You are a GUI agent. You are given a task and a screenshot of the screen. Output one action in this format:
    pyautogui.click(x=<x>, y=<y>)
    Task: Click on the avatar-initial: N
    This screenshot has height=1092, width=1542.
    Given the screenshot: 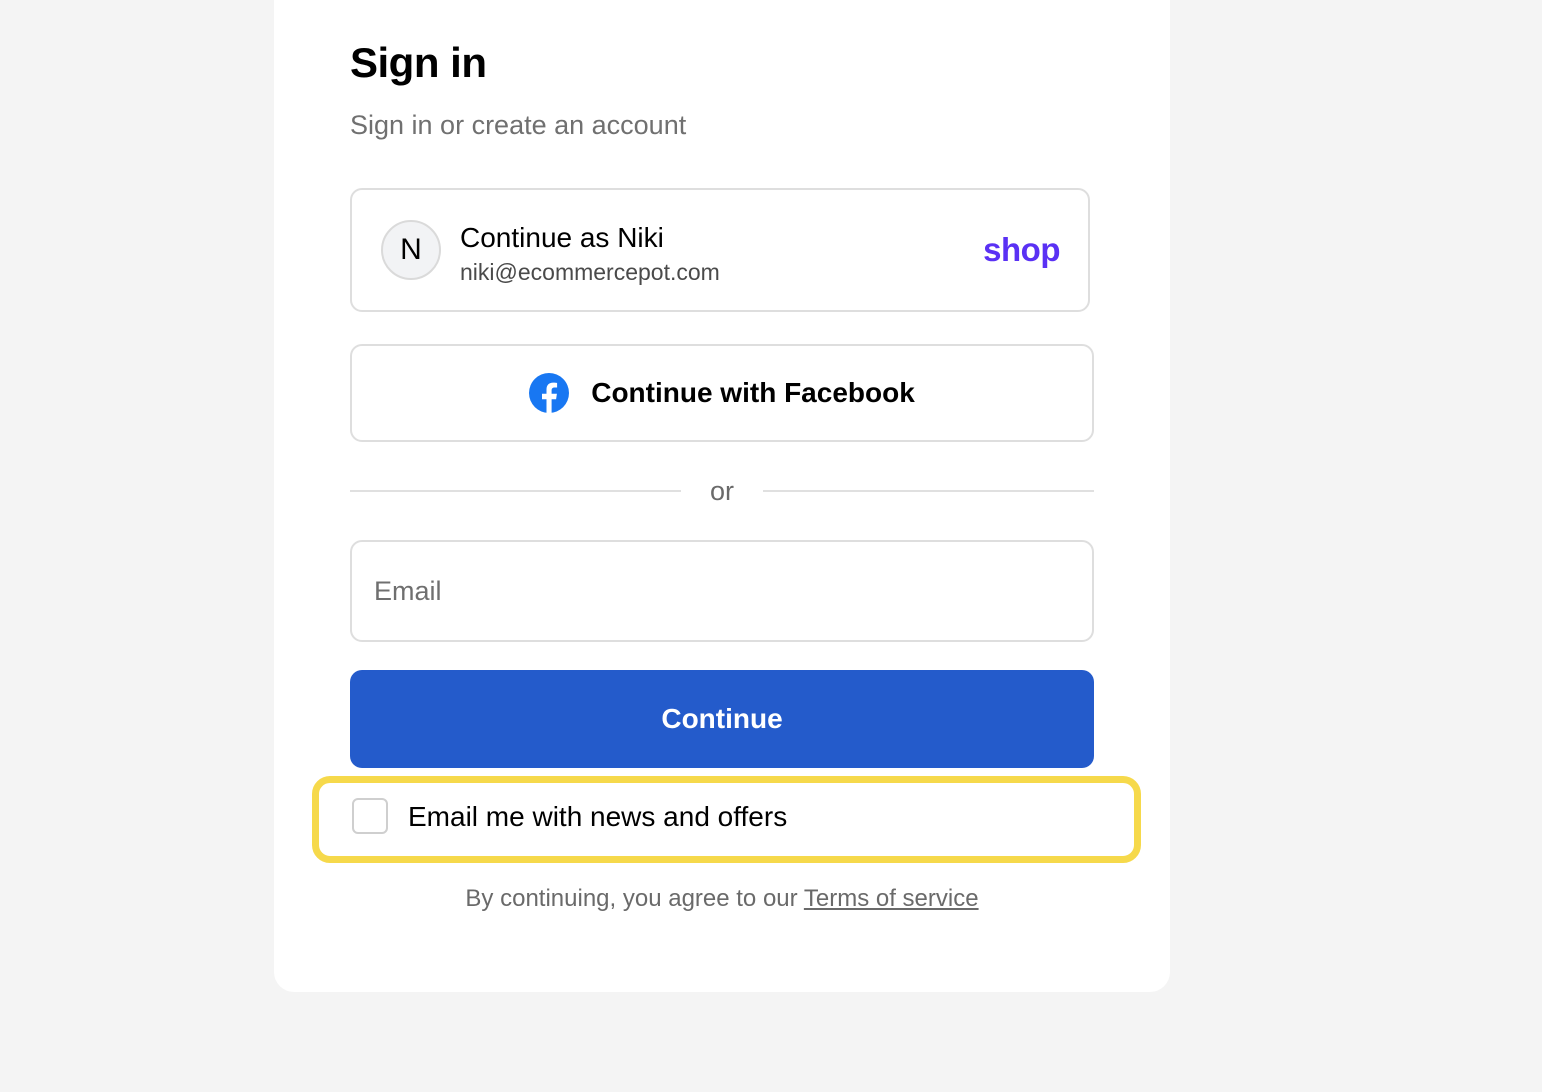 What is the action you would take?
    pyautogui.click(x=411, y=249)
    